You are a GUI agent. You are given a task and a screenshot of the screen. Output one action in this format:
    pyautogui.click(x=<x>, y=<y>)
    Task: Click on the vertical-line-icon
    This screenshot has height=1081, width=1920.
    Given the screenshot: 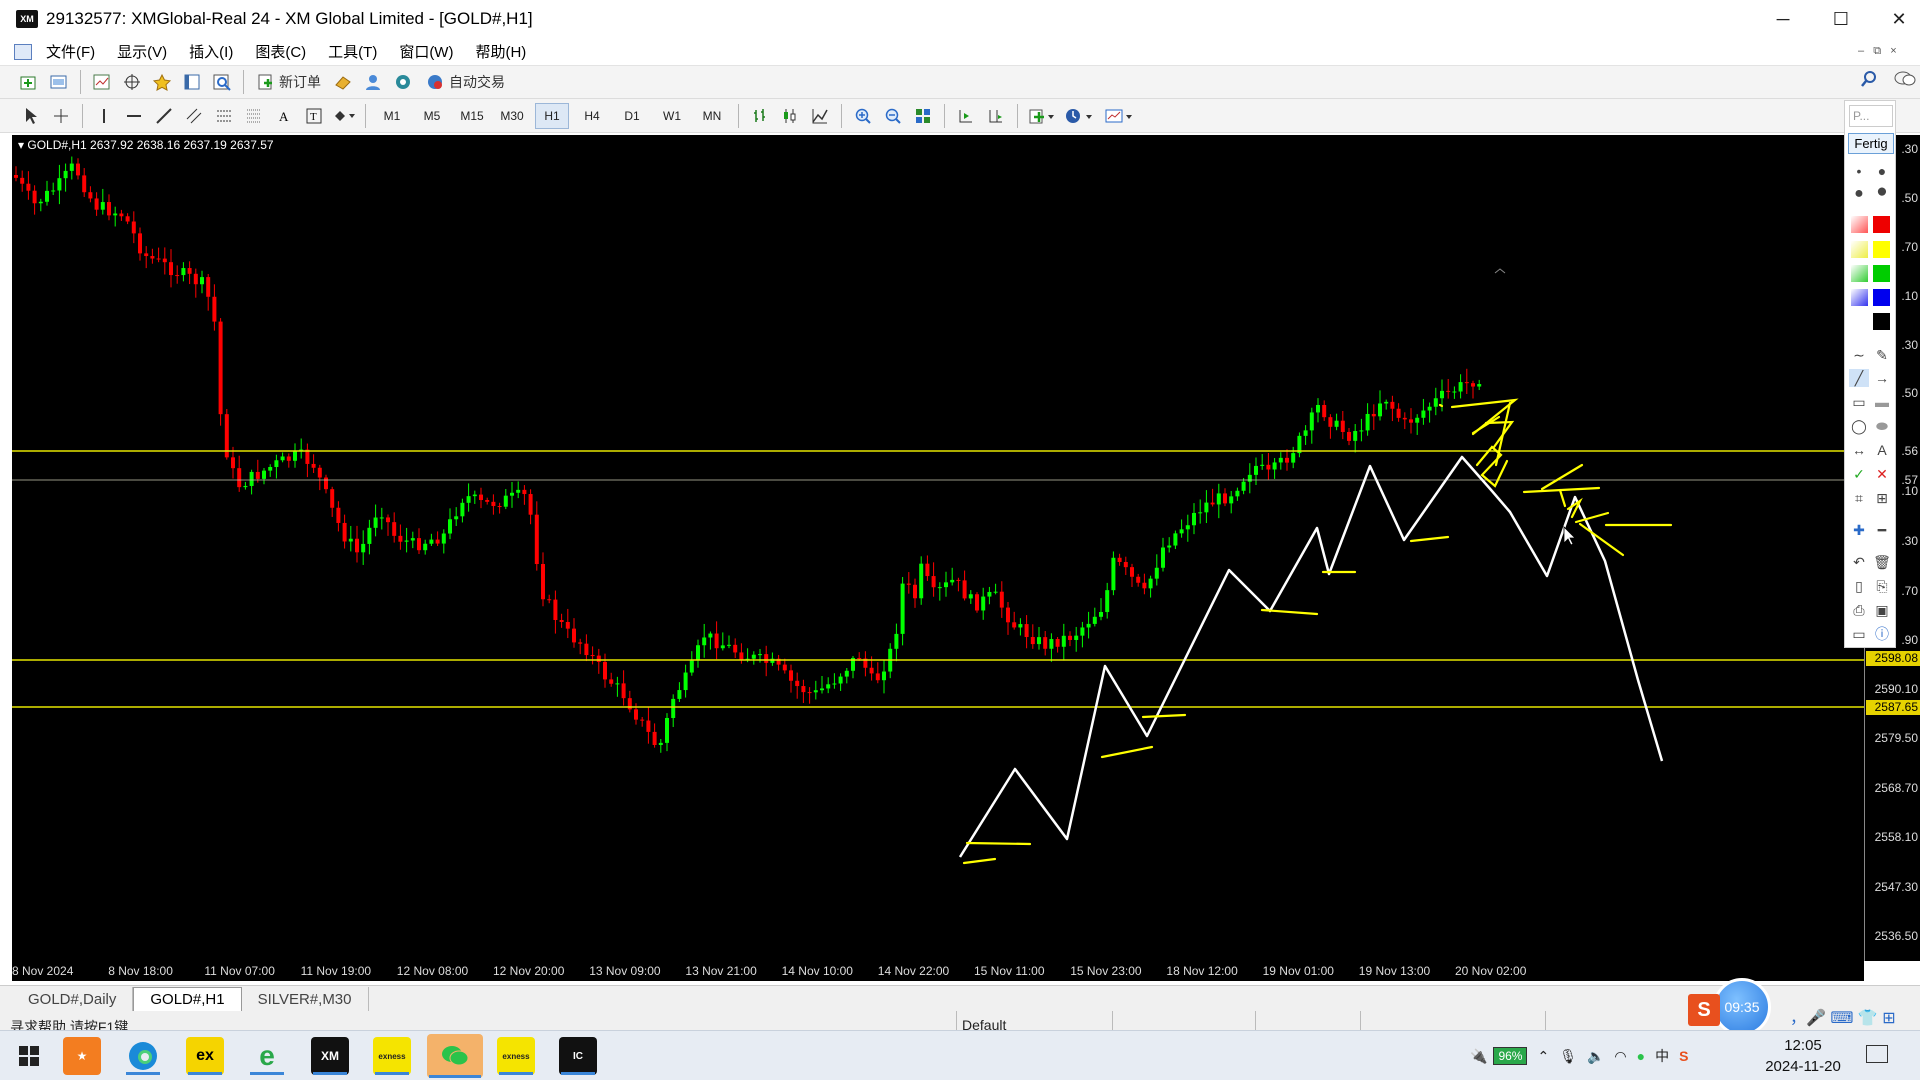 What is the action you would take?
    pyautogui.click(x=104, y=116)
    